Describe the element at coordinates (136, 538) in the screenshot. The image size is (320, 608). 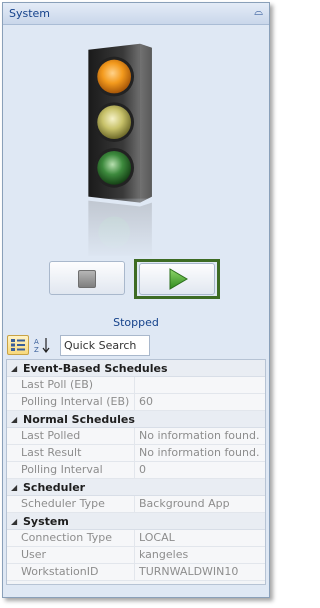
I see `property-row: Connection Type LOCAL` at that location.